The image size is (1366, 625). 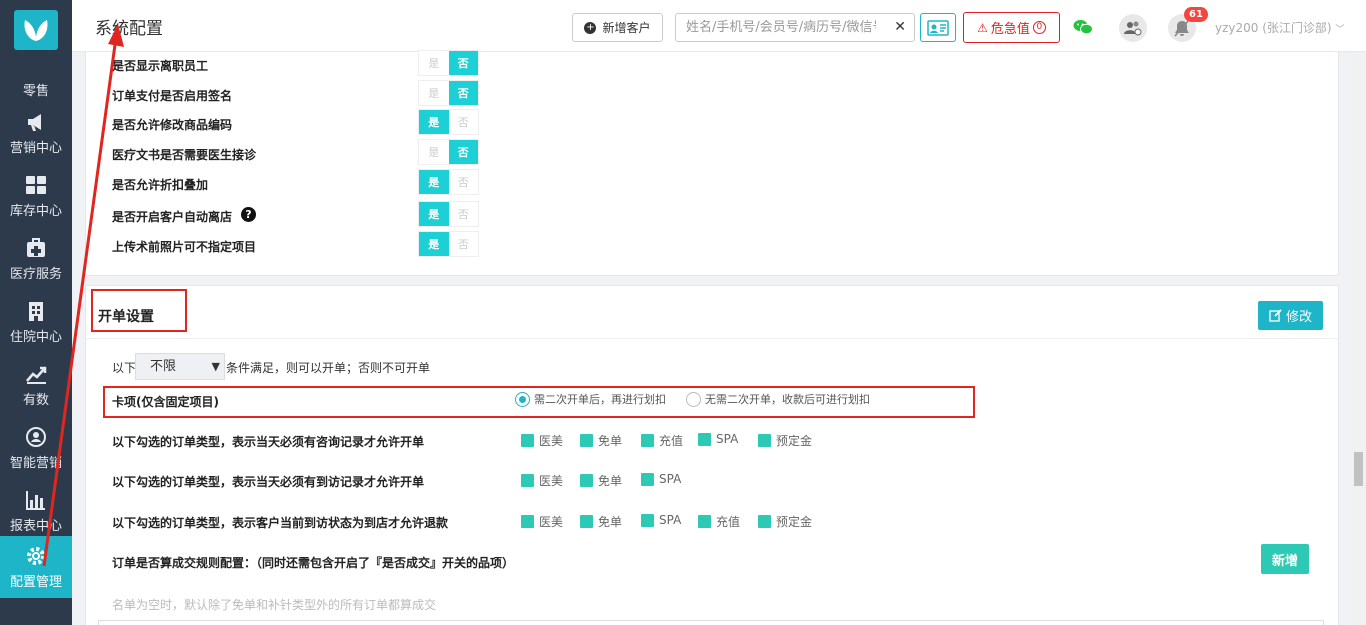 What do you see at coordinates (1285, 559) in the screenshot?
I see `add-rule-button: 新增` at bounding box center [1285, 559].